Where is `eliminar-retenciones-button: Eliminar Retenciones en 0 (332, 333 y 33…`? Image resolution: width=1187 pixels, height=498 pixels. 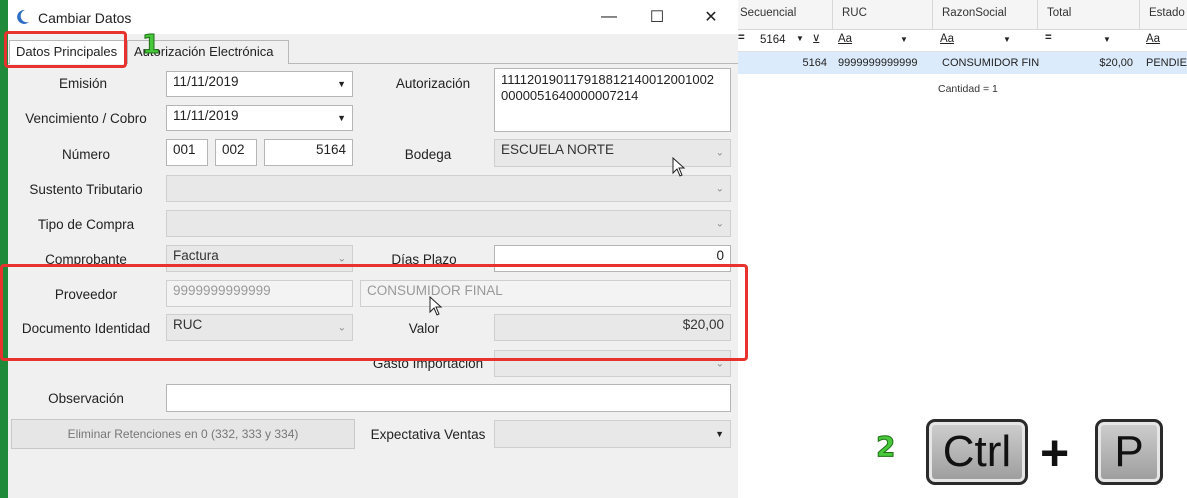 eliminar-retenciones-button: Eliminar Retenciones en 0 (332, 333 y 33… is located at coordinates (183, 434).